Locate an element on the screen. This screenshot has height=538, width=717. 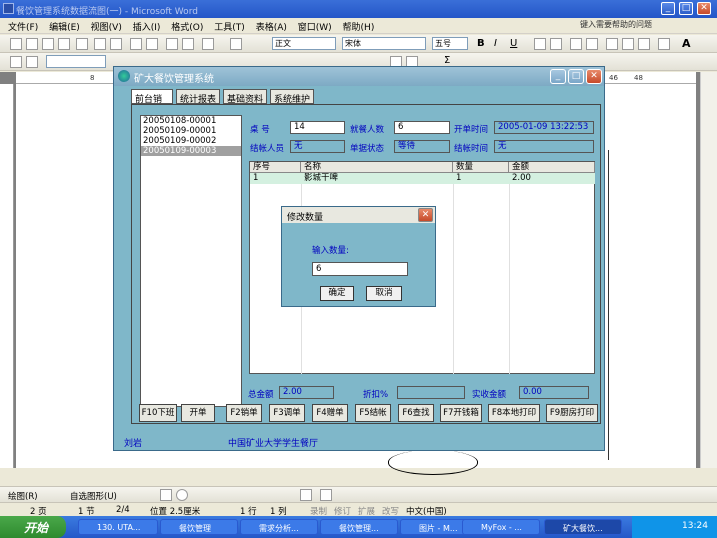
table-row-cell: 影城干啤 is located at coordinates (377, 178).